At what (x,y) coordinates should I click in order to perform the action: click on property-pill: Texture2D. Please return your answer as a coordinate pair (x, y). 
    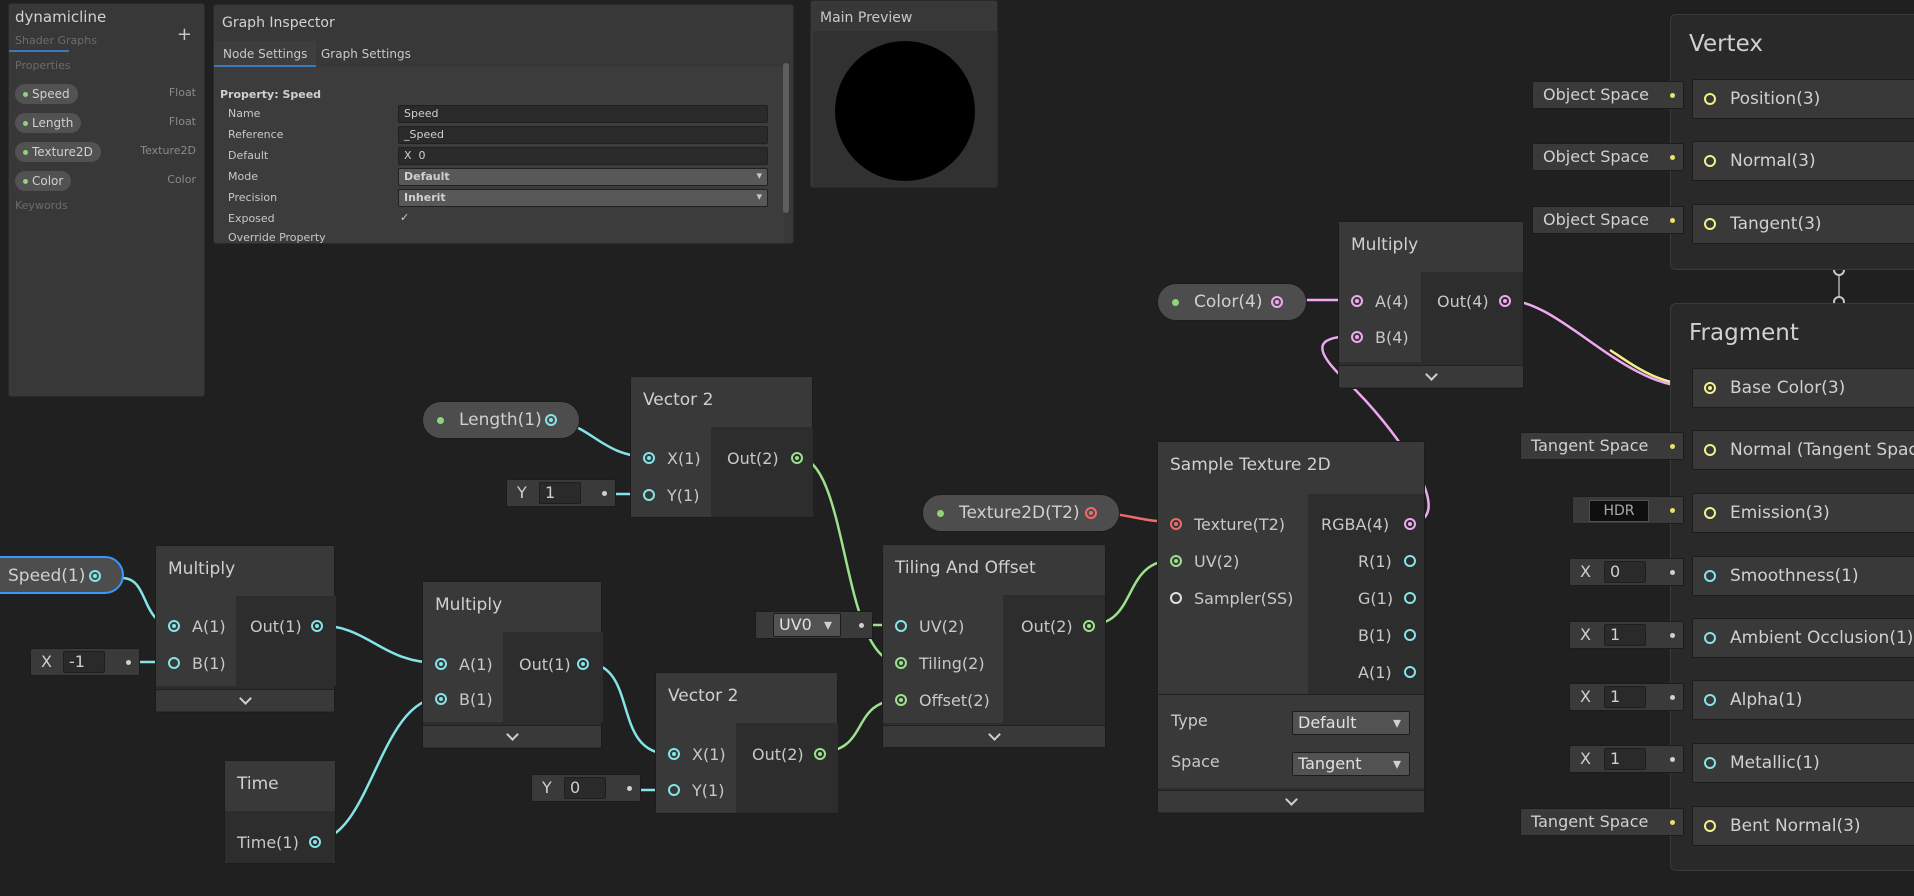
    Looking at the image, I should click on (58, 152).